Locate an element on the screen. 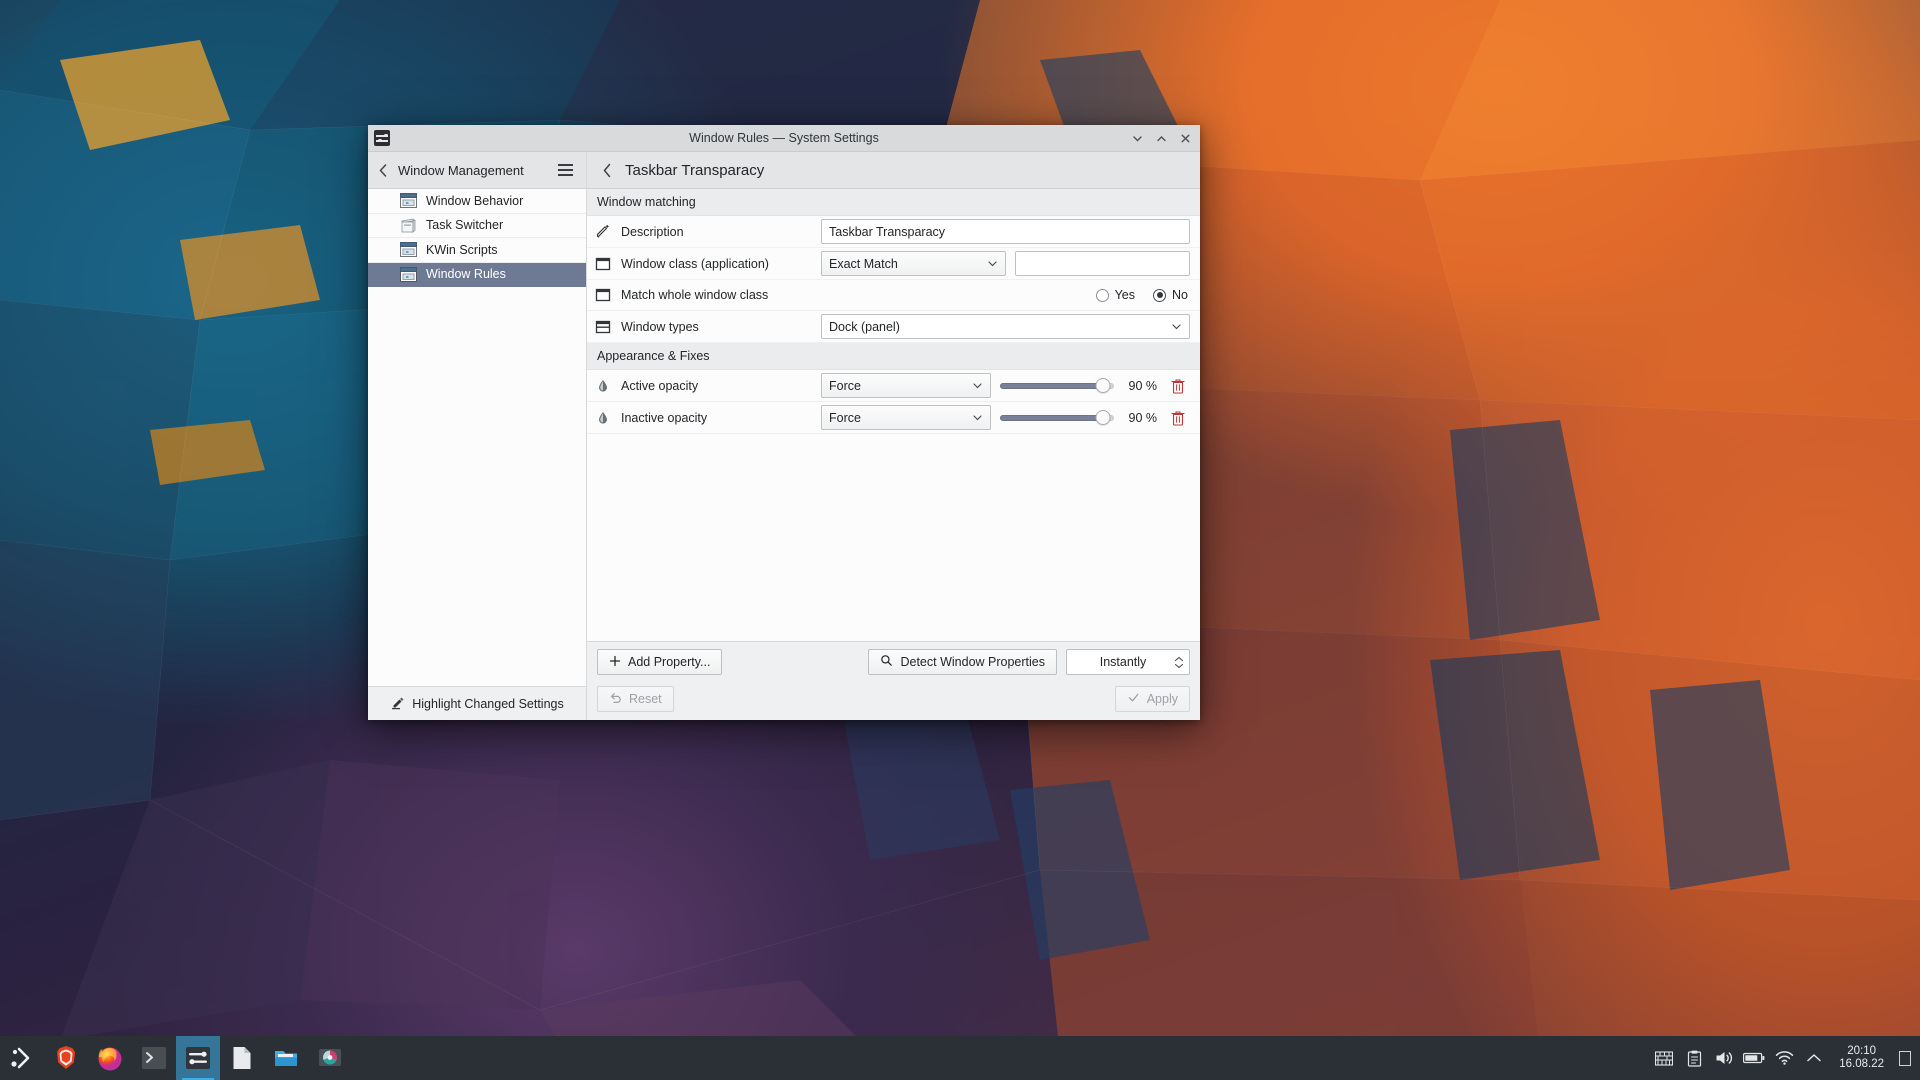 The image size is (1920, 1080). clipboard-icon is located at coordinates (1694, 1058).